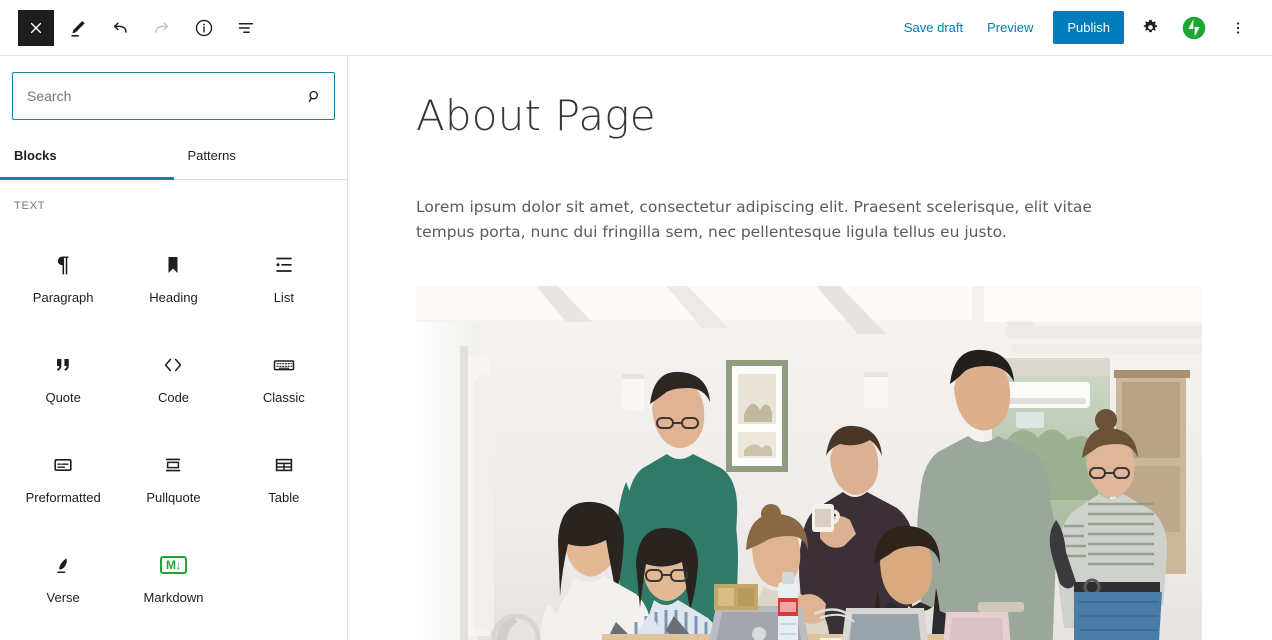 This screenshot has width=1272, height=640. What do you see at coordinates (63, 297) in the screenshot?
I see `block-label: Paragraph` at bounding box center [63, 297].